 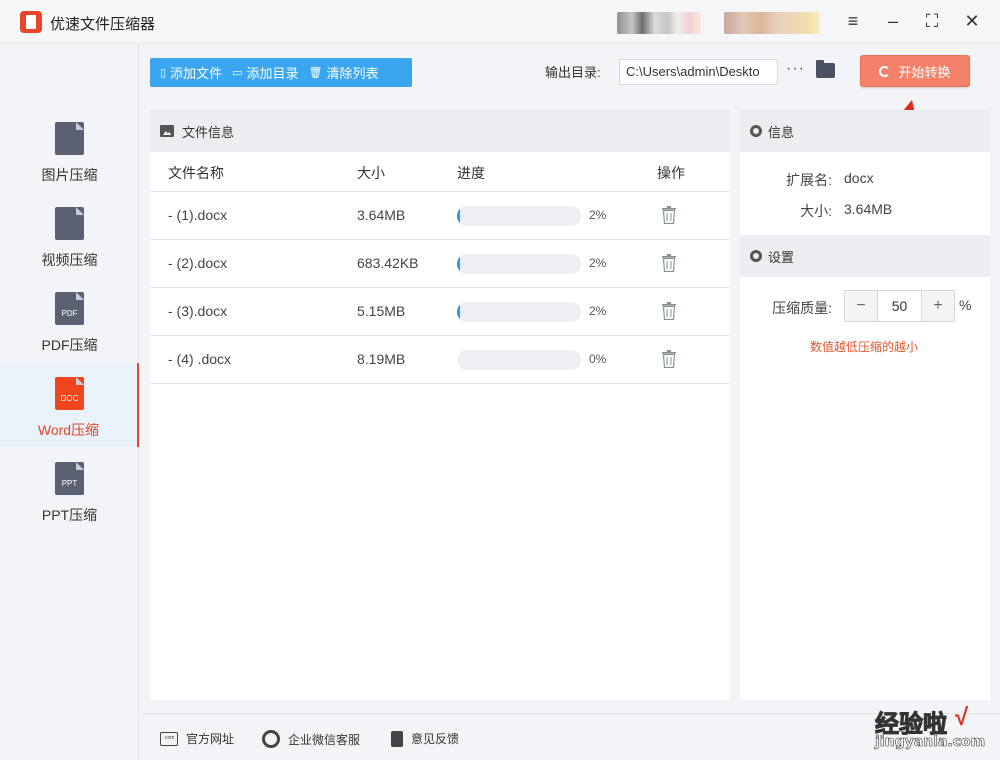 I want to click on app-title: 优速文件压缩器, so click(x=103, y=24).